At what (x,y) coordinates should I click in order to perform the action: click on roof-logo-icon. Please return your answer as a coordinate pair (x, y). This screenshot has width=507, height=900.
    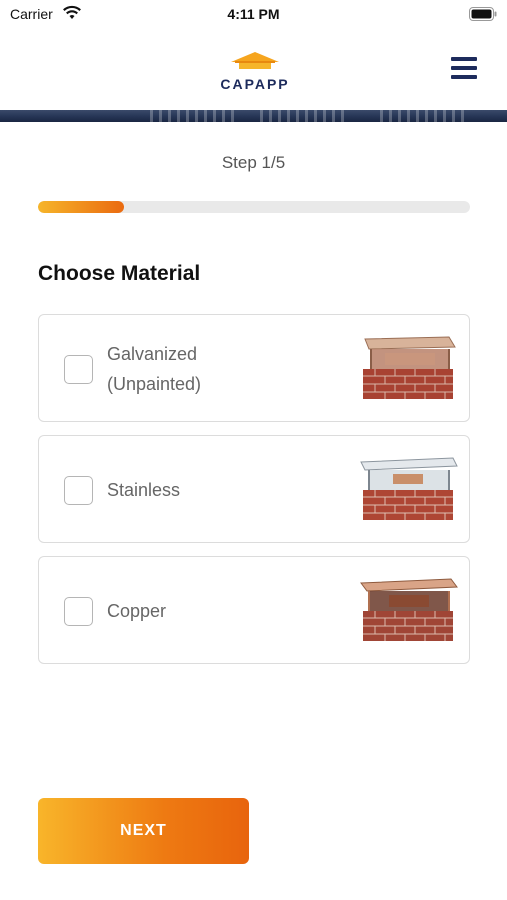
    Looking at the image, I should click on (255, 60).